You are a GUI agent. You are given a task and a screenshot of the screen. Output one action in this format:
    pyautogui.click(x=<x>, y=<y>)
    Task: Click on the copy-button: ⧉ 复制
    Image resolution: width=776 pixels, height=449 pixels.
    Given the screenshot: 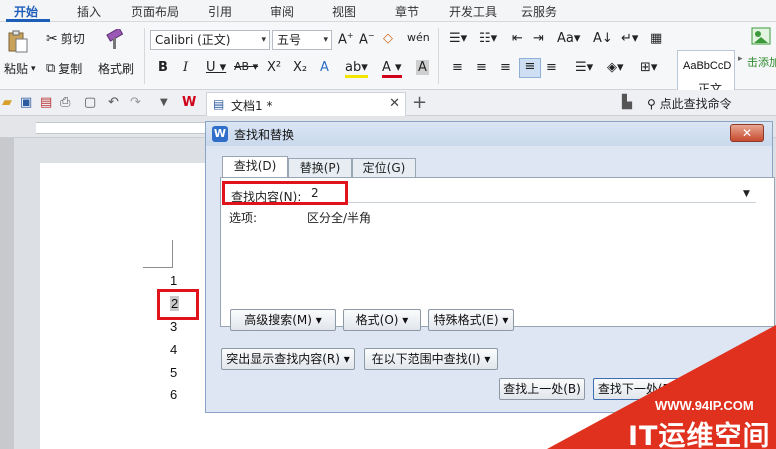 What is the action you would take?
    pyautogui.click(x=64, y=68)
    